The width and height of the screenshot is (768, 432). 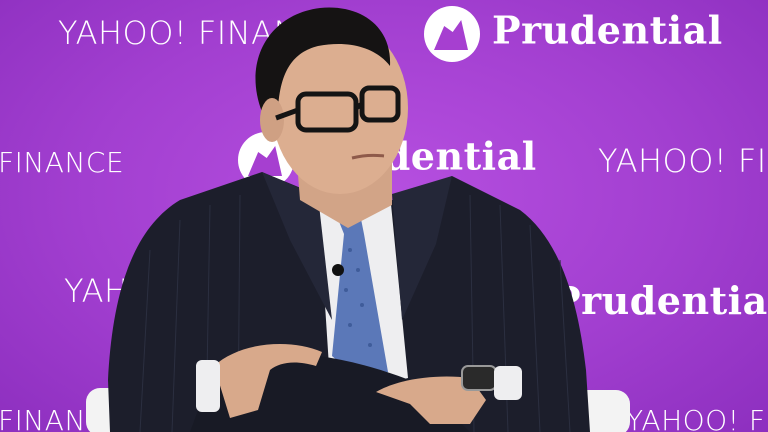 I want to click on lapel-microphone, so click(x=338, y=270).